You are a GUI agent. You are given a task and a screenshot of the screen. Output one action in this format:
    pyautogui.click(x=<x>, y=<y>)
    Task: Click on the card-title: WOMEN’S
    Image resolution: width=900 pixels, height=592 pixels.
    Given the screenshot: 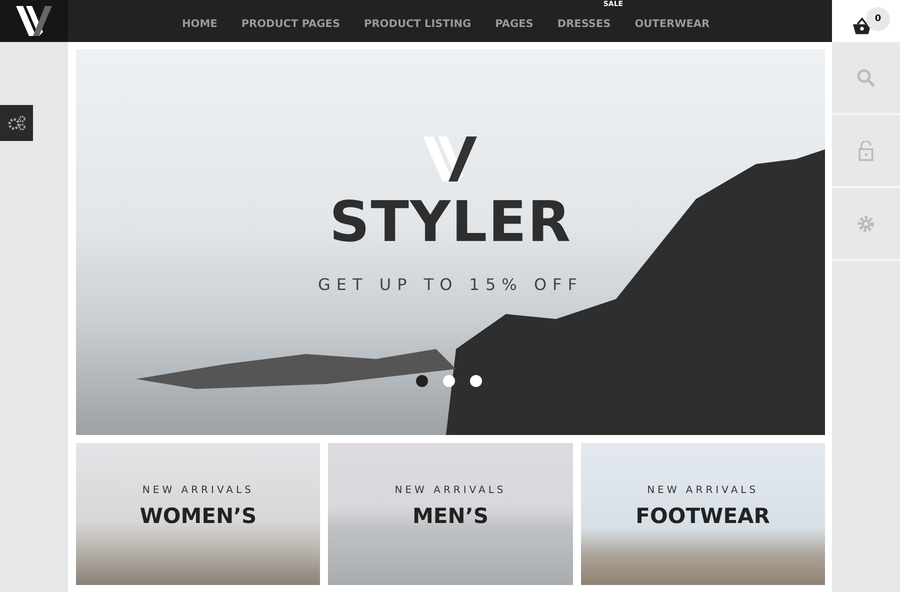 What is the action you would take?
    pyautogui.click(x=198, y=516)
    